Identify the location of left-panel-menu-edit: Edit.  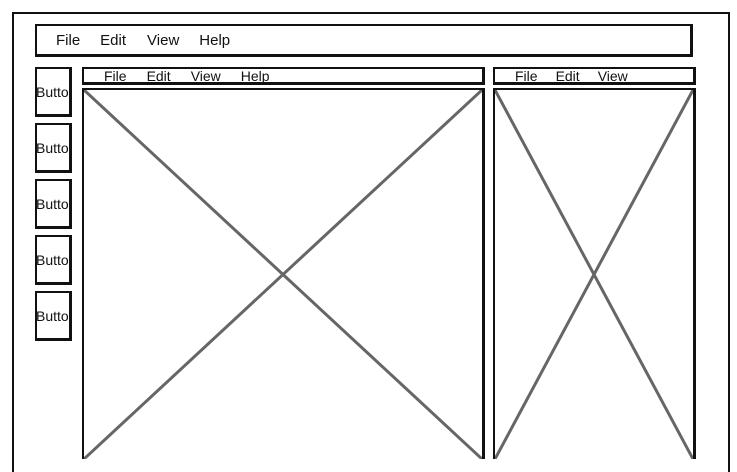
(159, 76).